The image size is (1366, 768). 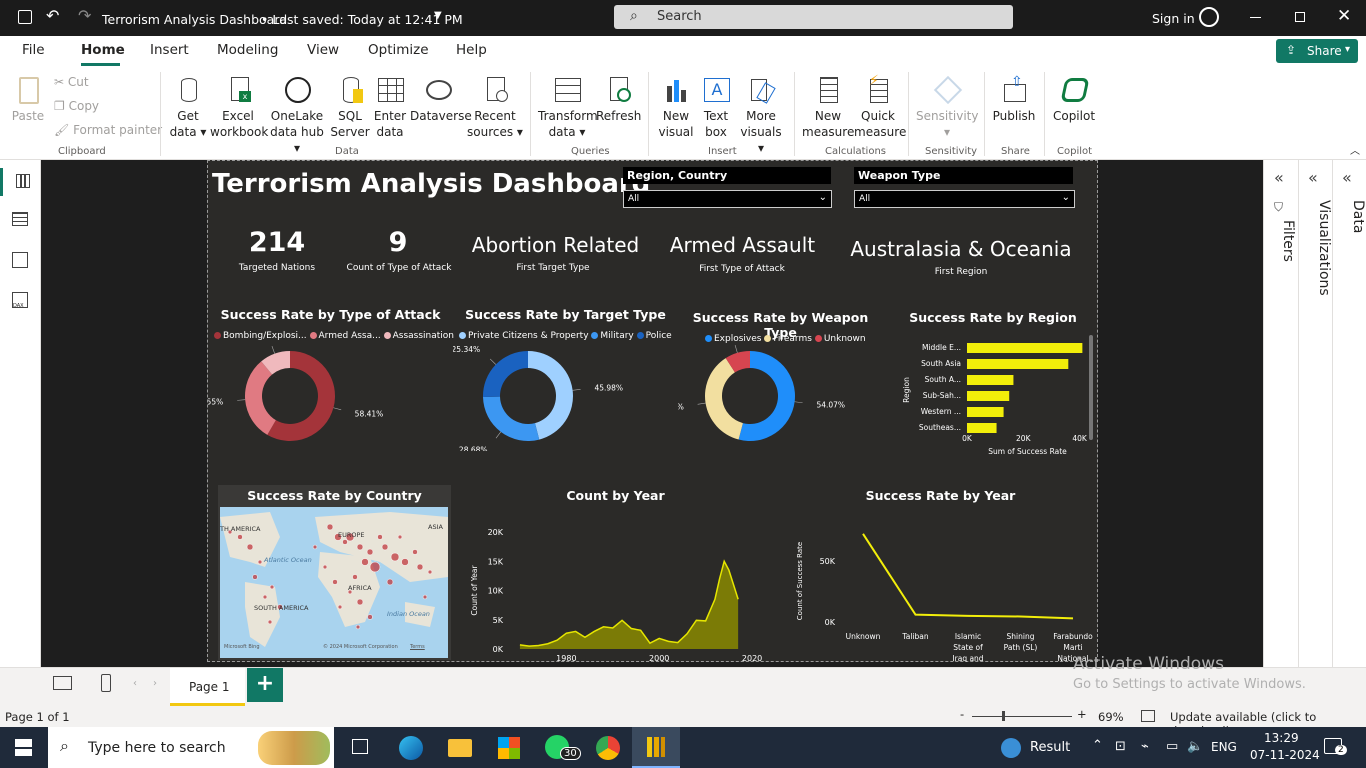 What do you see at coordinates (727, 199) in the screenshot?
I see `slicer-dropdown-region-country: All ⌄` at bounding box center [727, 199].